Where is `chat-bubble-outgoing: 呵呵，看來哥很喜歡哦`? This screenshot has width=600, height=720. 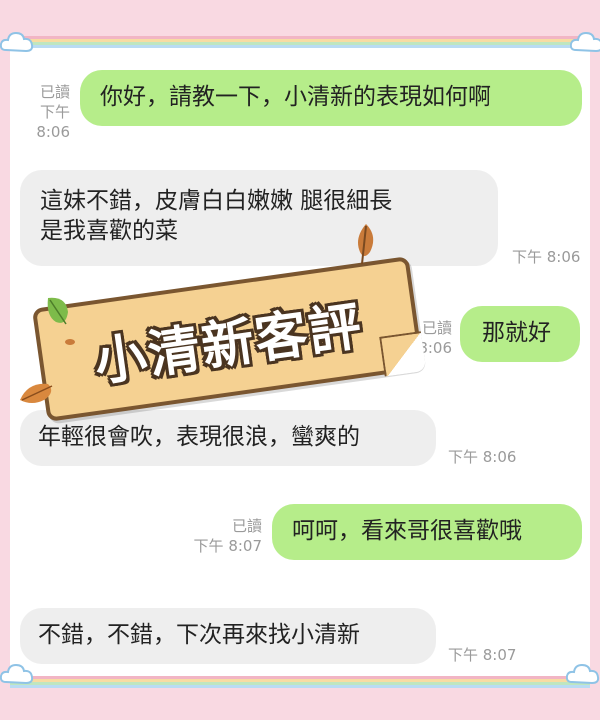
chat-bubble-outgoing: 呵呵，看來哥很喜歡哦 is located at coordinates (427, 532).